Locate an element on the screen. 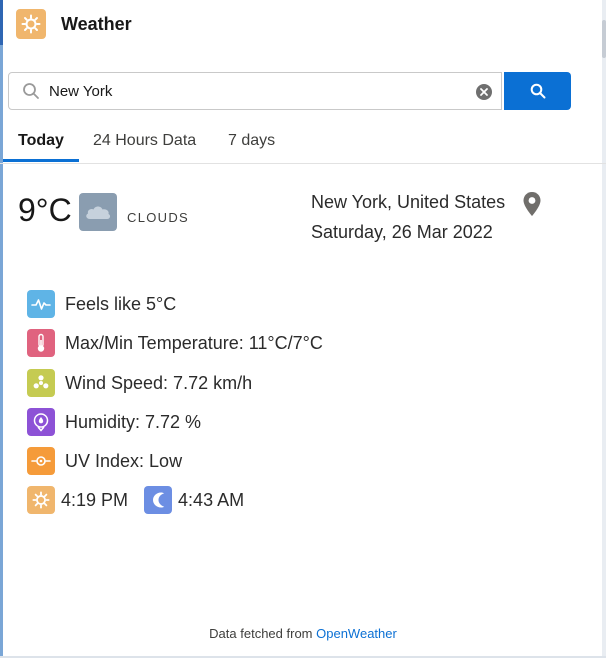 This screenshot has height=658, width=606. window-left-edge is located at coordinates (1, 329).